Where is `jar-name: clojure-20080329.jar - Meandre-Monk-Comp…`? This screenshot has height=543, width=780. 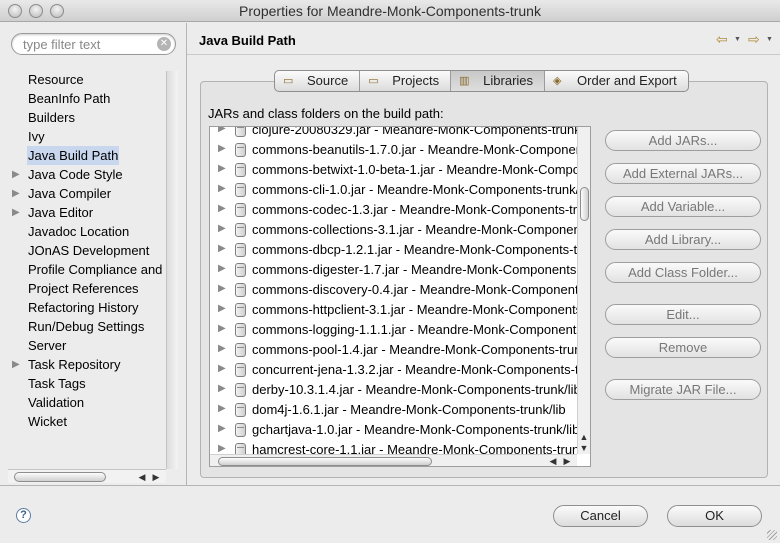
jar-name: clojure-20080329.jar - Meandre-Monk-Comp… is located at coordinates (415, 131).